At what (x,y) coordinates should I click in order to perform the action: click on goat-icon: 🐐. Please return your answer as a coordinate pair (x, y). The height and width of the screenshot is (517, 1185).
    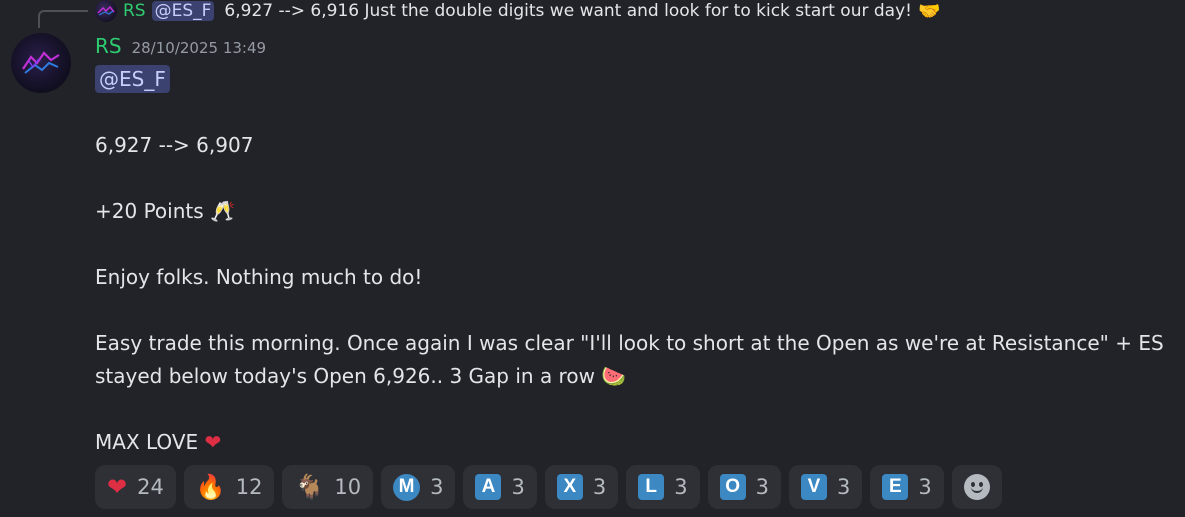
    Looking at the image, I should click on (309, 487).